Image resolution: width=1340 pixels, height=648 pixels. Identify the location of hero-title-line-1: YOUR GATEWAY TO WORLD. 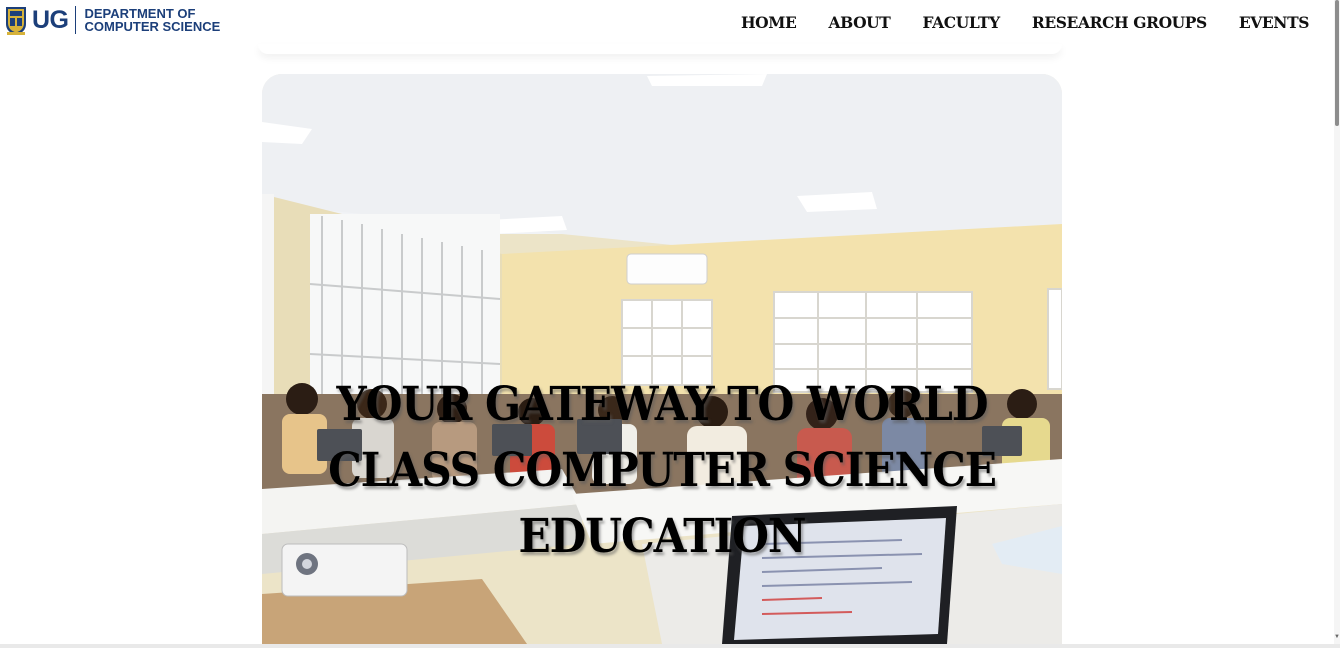
(662, 404).